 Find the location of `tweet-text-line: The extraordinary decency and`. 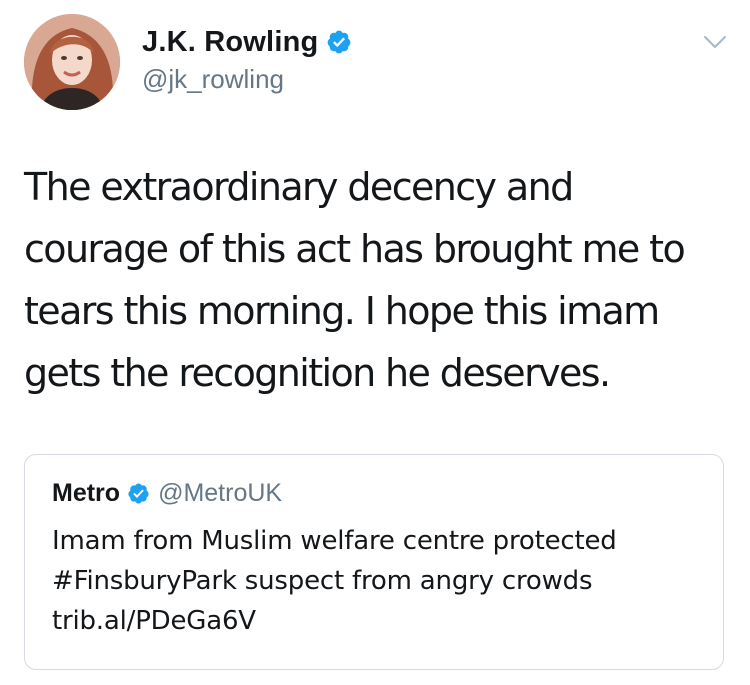

tweet-text-line: The extraordinary decency and is located at coordinates (299, 187).